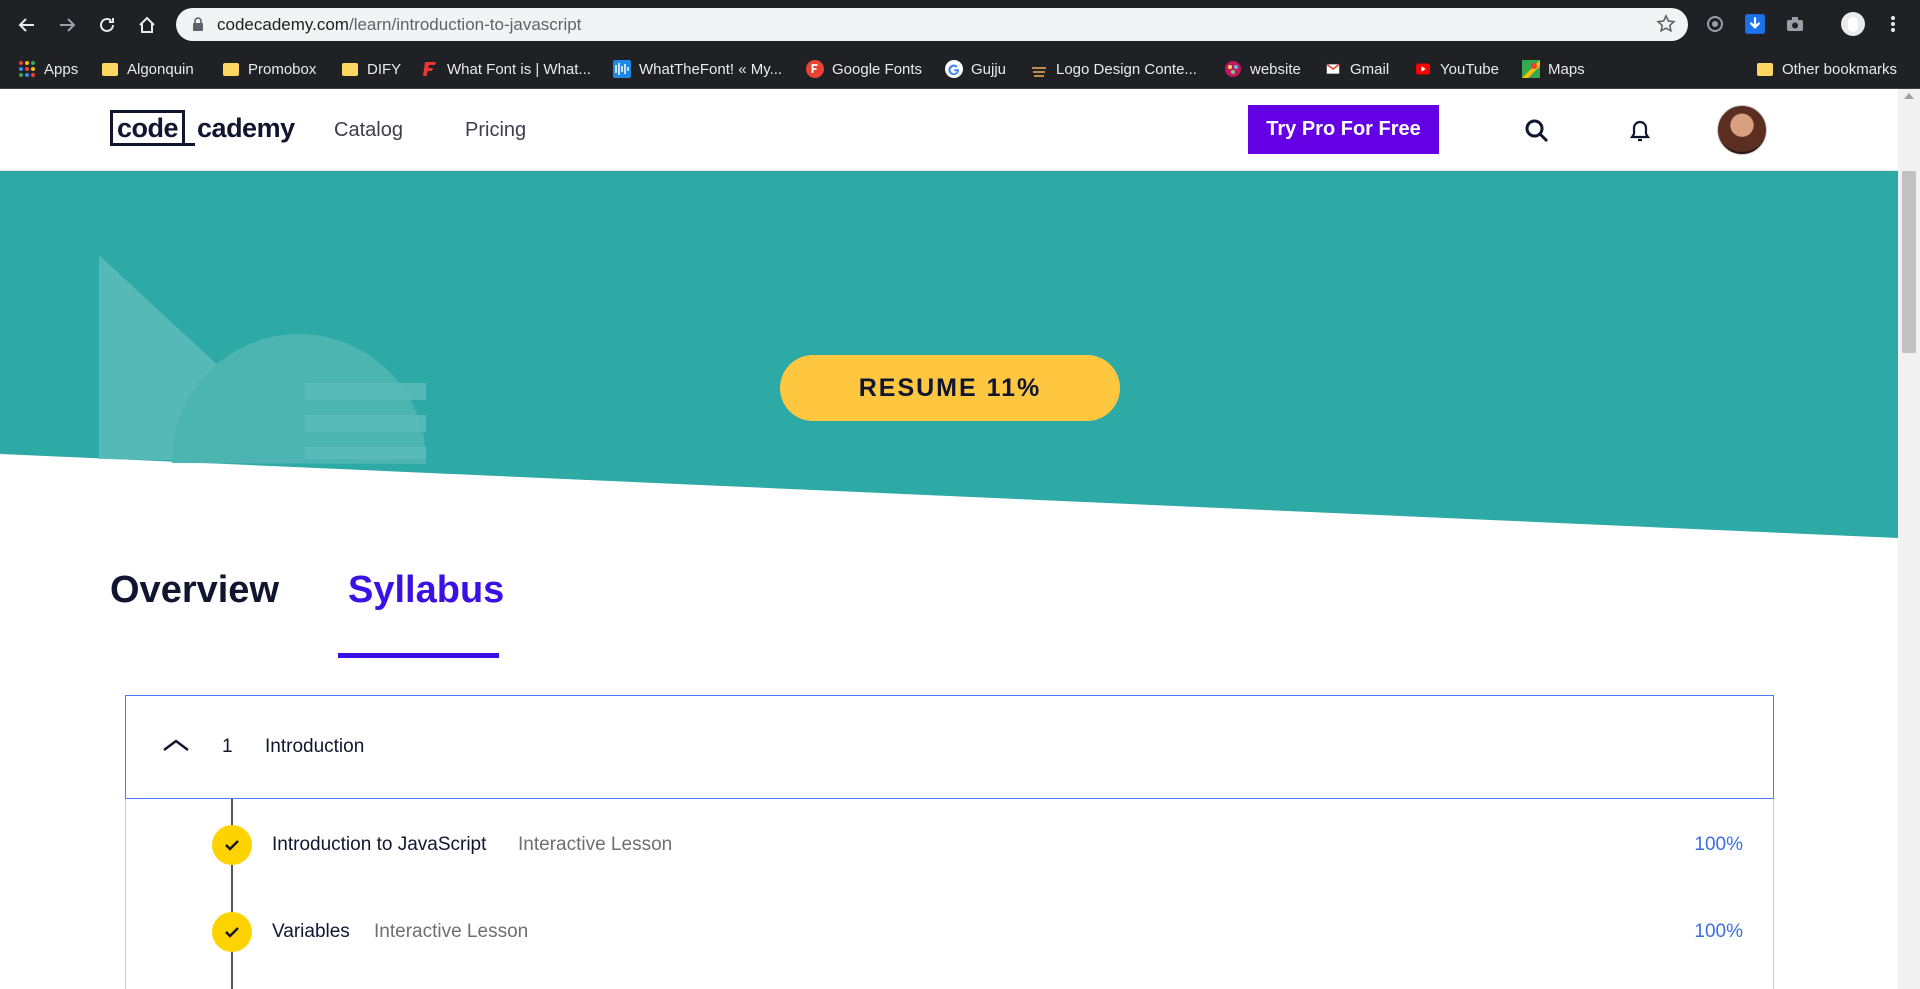  Describe the element at coordinates (160, 69) in the screenshot. I see `bookmark-label: Algonquin` at that location.